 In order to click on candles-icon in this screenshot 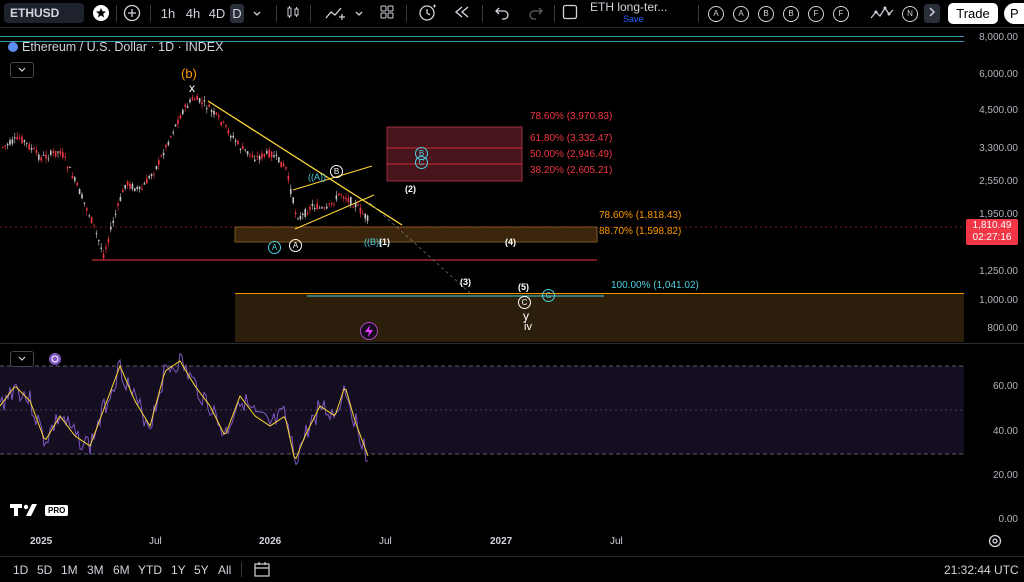, I will do `click(293, 13)`.